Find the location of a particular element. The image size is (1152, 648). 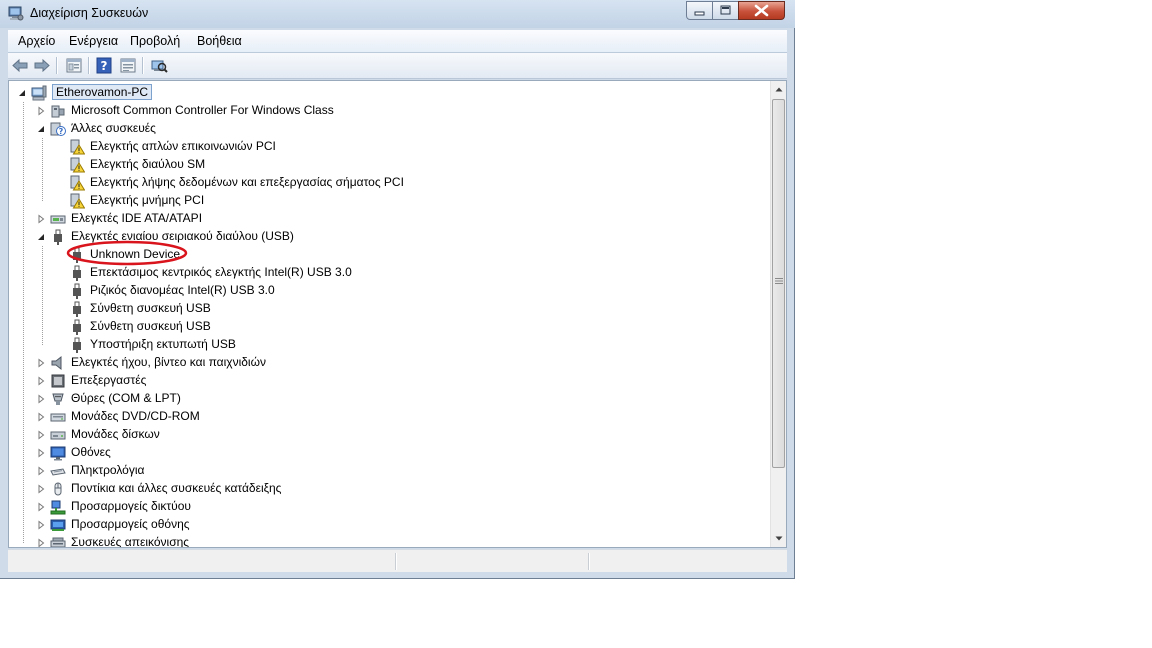

tree-row: Οθόνες is located at coordinates (379, 453).